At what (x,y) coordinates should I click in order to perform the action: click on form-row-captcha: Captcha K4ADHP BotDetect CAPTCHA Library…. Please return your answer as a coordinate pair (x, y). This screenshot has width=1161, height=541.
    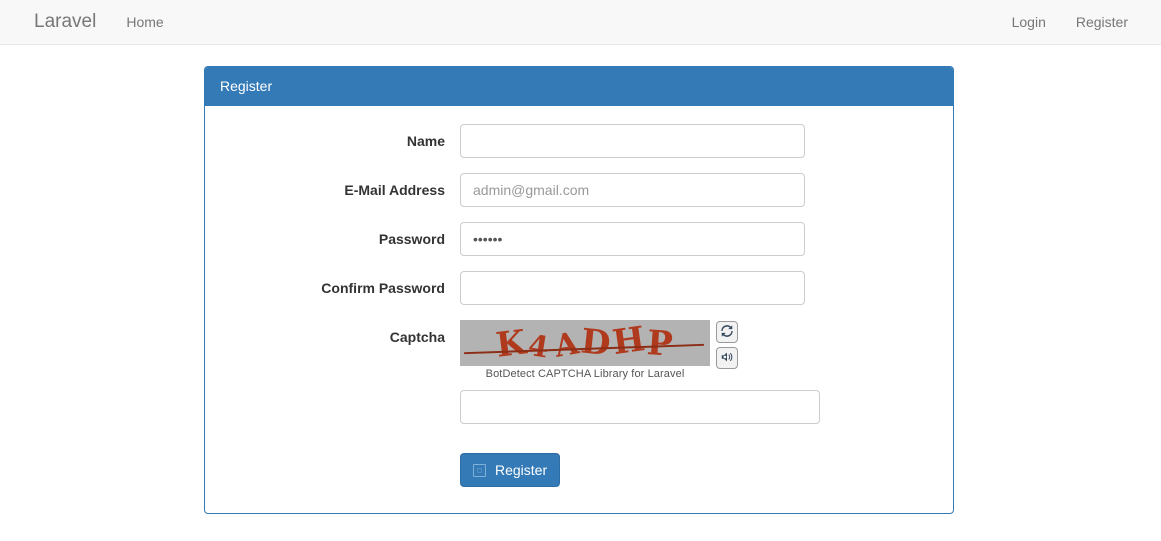
    Looking at the image, I should click on (579, 372).